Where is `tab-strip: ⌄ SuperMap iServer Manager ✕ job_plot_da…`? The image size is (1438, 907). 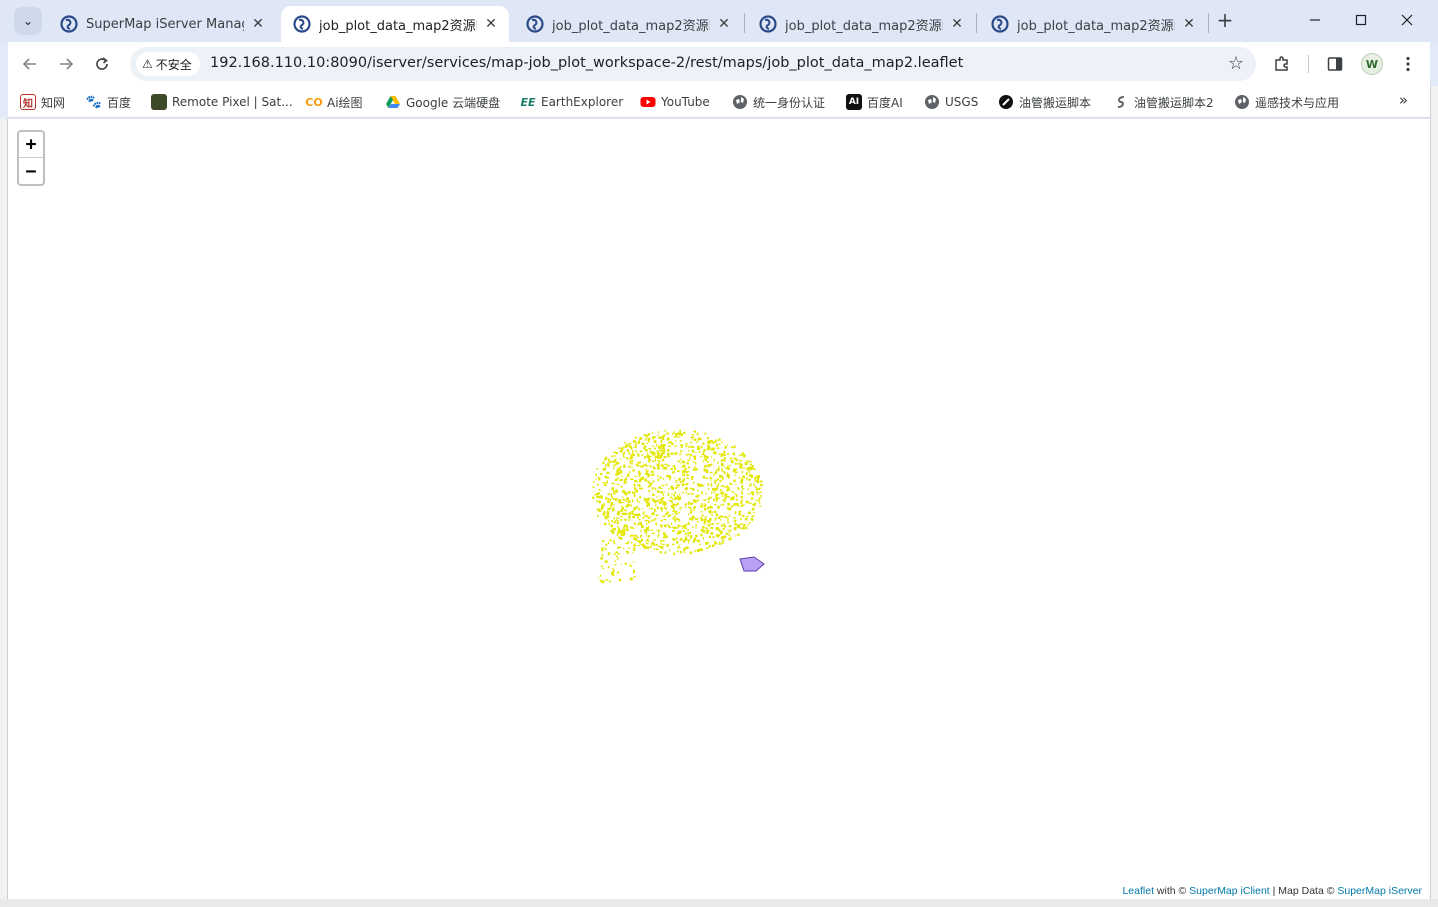 tab-strip: ⌄ SuperMap iServer Manager ✕ job_plot_da… is located at coordinates (719, 21).